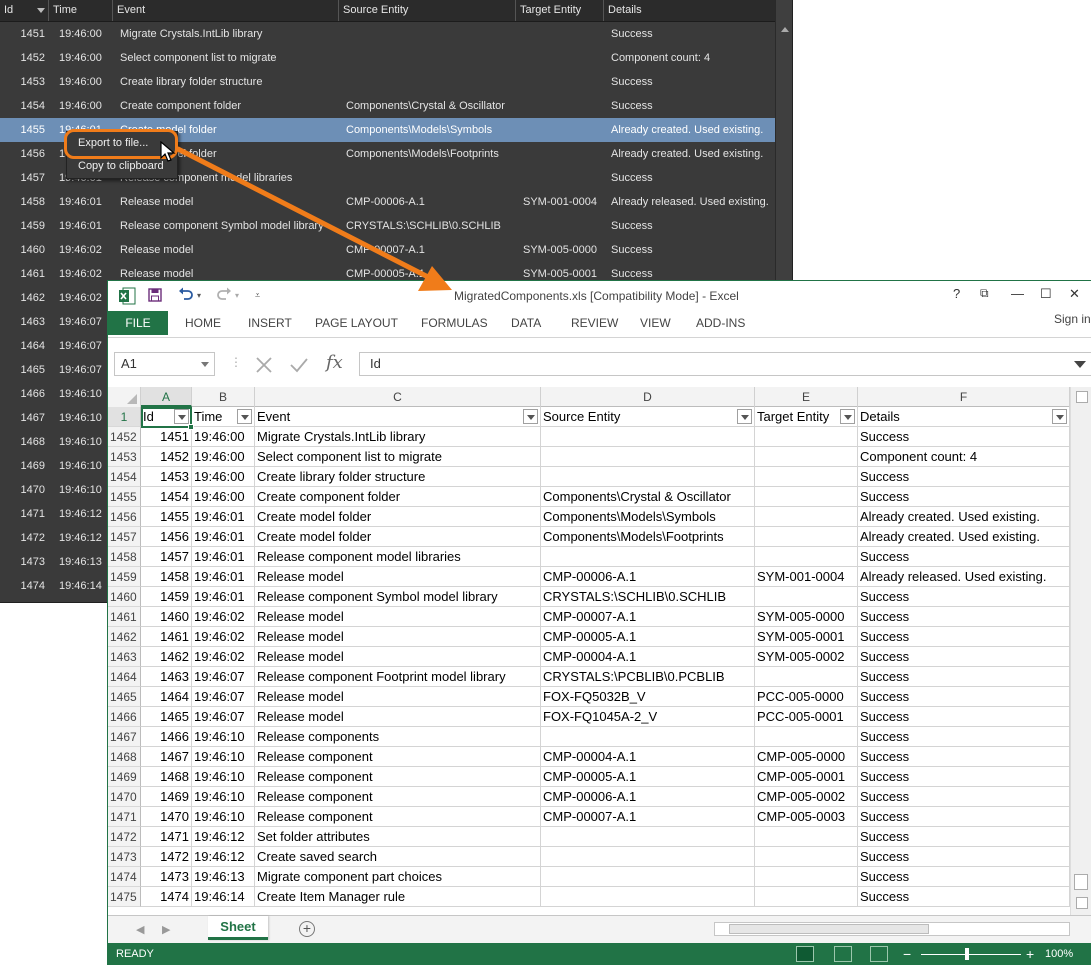 The width and height of the screenshot is (1091, 965). What do you see at coordinates (166, 537) in the screenshot?
I see `cell-id: 1456` at bounding box center [166, 537].